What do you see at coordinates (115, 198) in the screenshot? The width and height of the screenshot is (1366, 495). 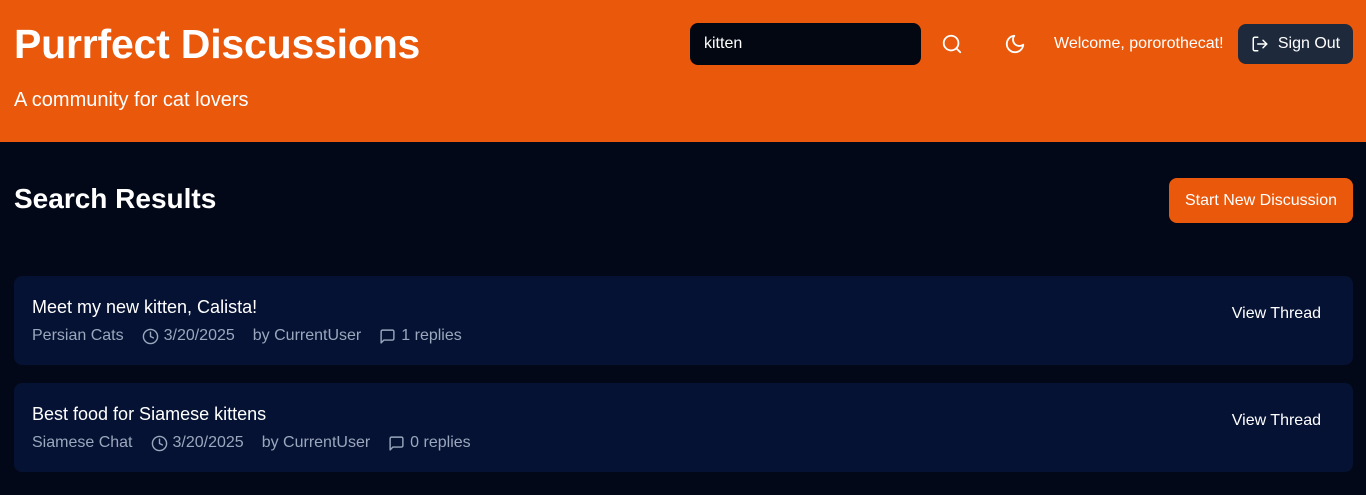 I see `page-title: Search Results` at bounding box center [115, 198].